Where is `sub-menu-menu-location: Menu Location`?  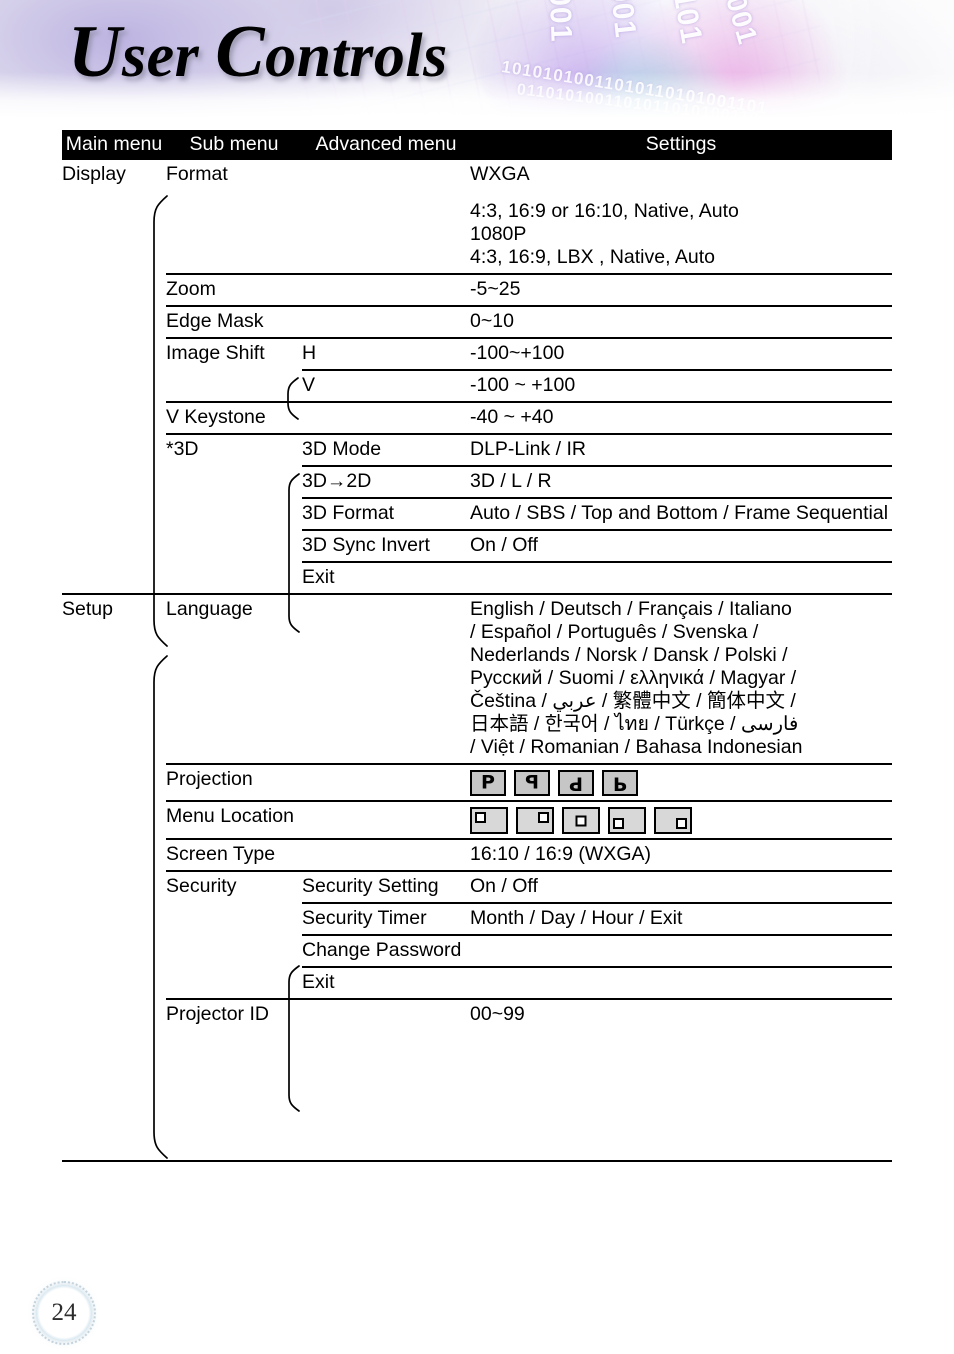
sub-menu-menu-location: Menu Location is located at coordinates (234, 819).